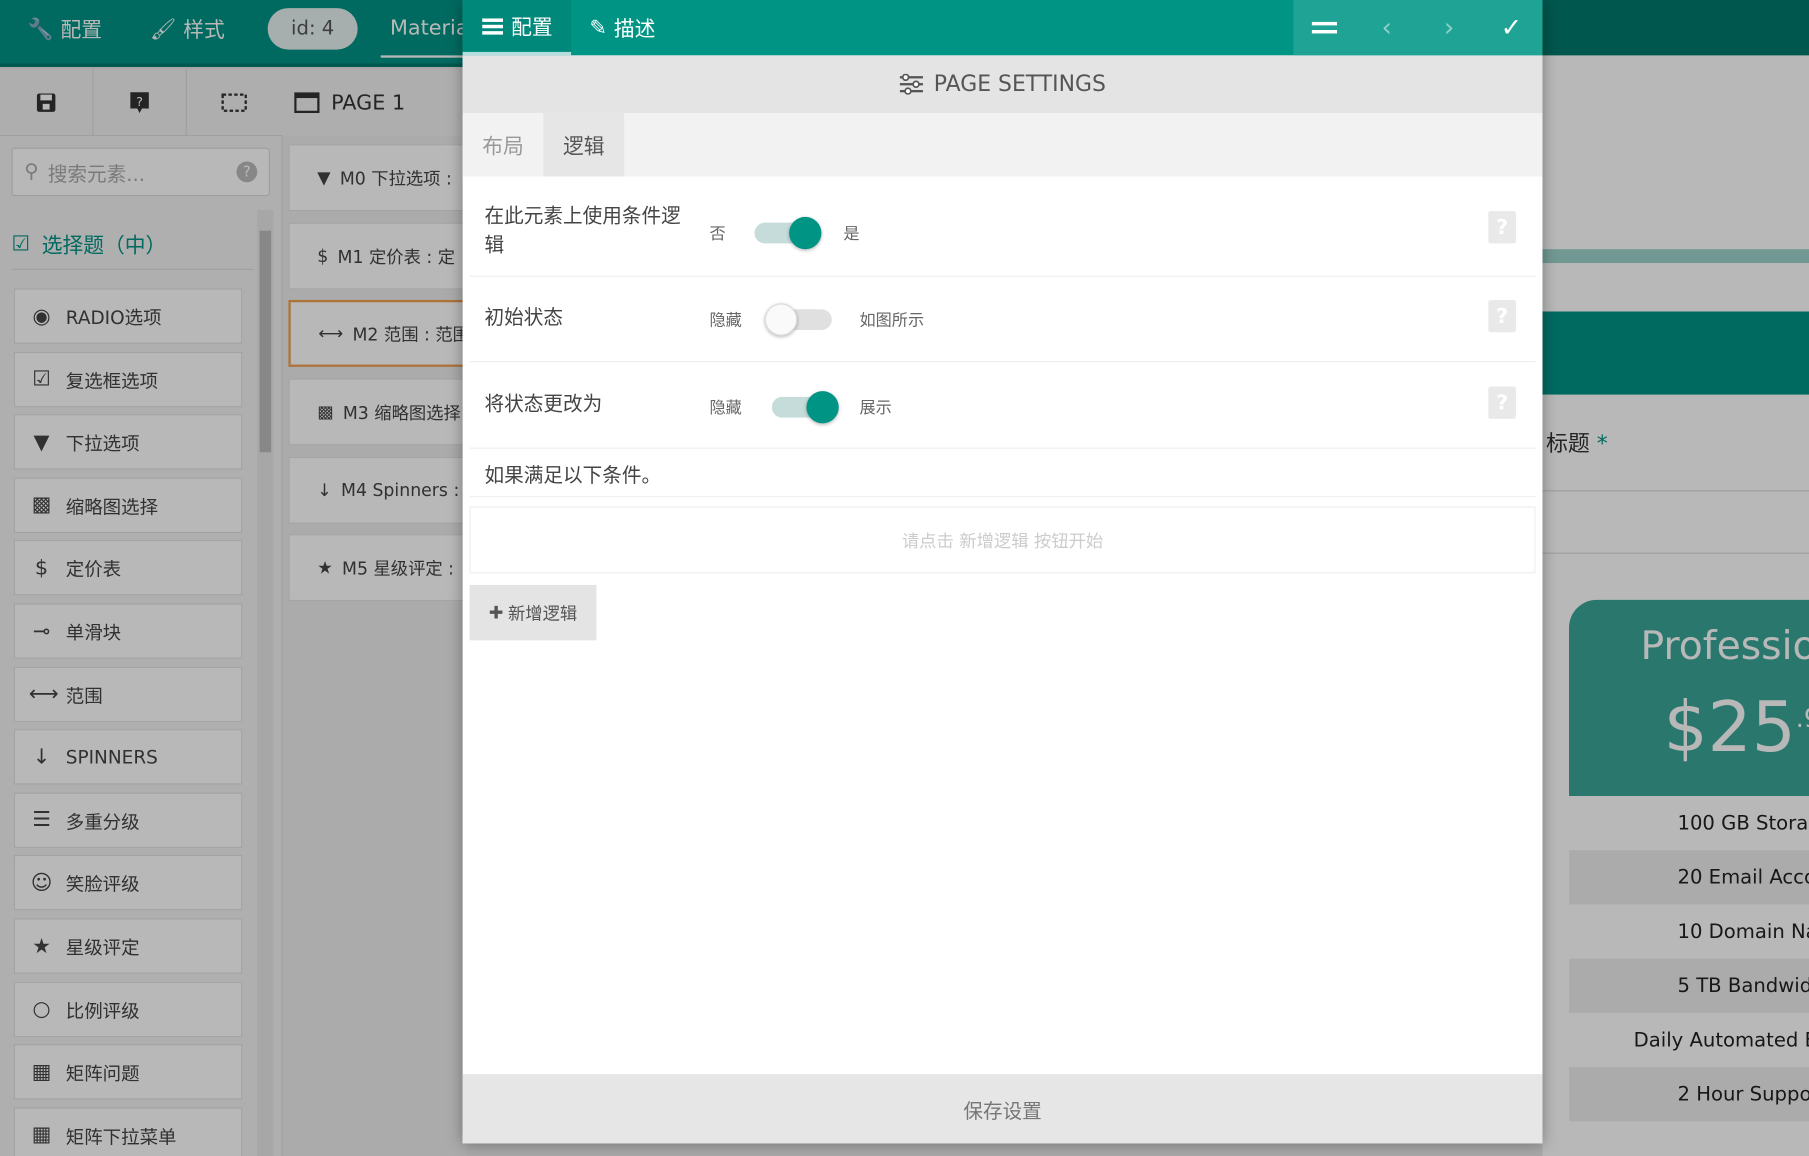  I want to click on tab-description: ✎ 描述, so click(622, 27).